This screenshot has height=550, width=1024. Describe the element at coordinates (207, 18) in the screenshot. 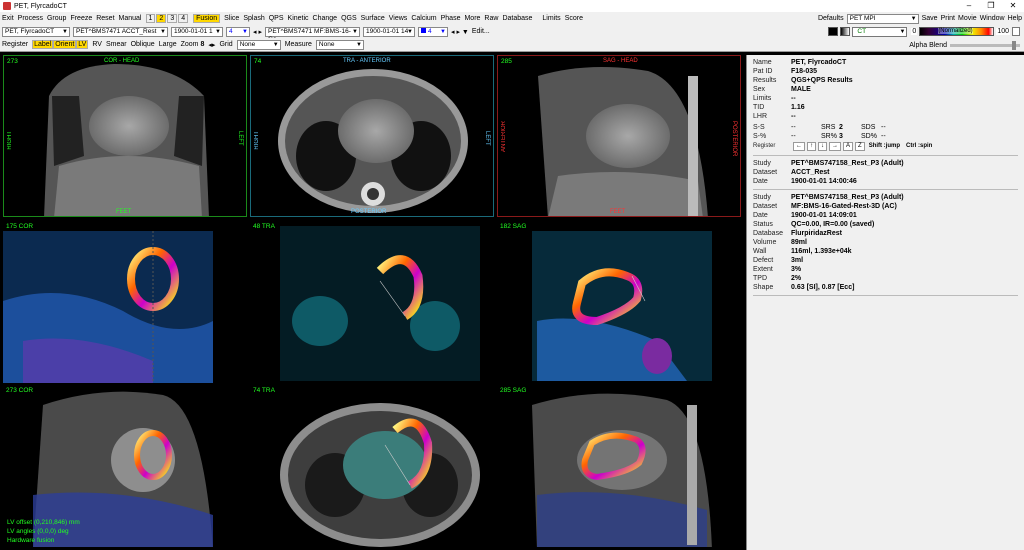

I see `fusion-button: Fusion` at that location.